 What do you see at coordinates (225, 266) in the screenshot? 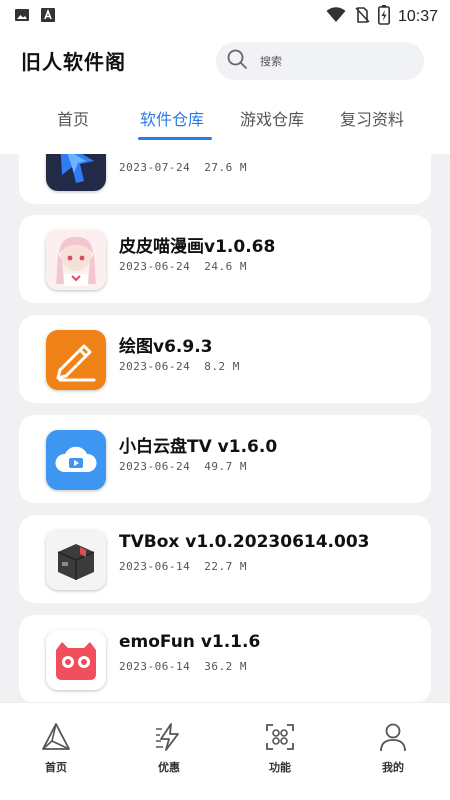
I see `app-size: 24.6 M` at bounding box center [225, 266].